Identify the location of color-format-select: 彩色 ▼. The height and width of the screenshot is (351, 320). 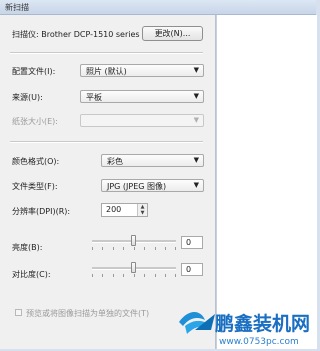
(152, 160).